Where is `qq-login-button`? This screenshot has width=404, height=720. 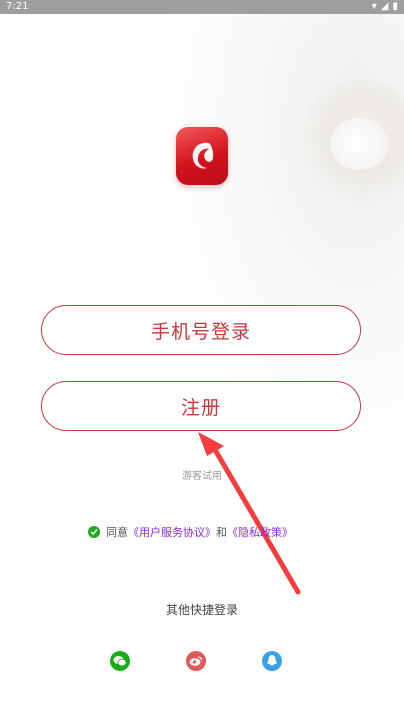
qq-login-button is located at coordinates (272, 661).